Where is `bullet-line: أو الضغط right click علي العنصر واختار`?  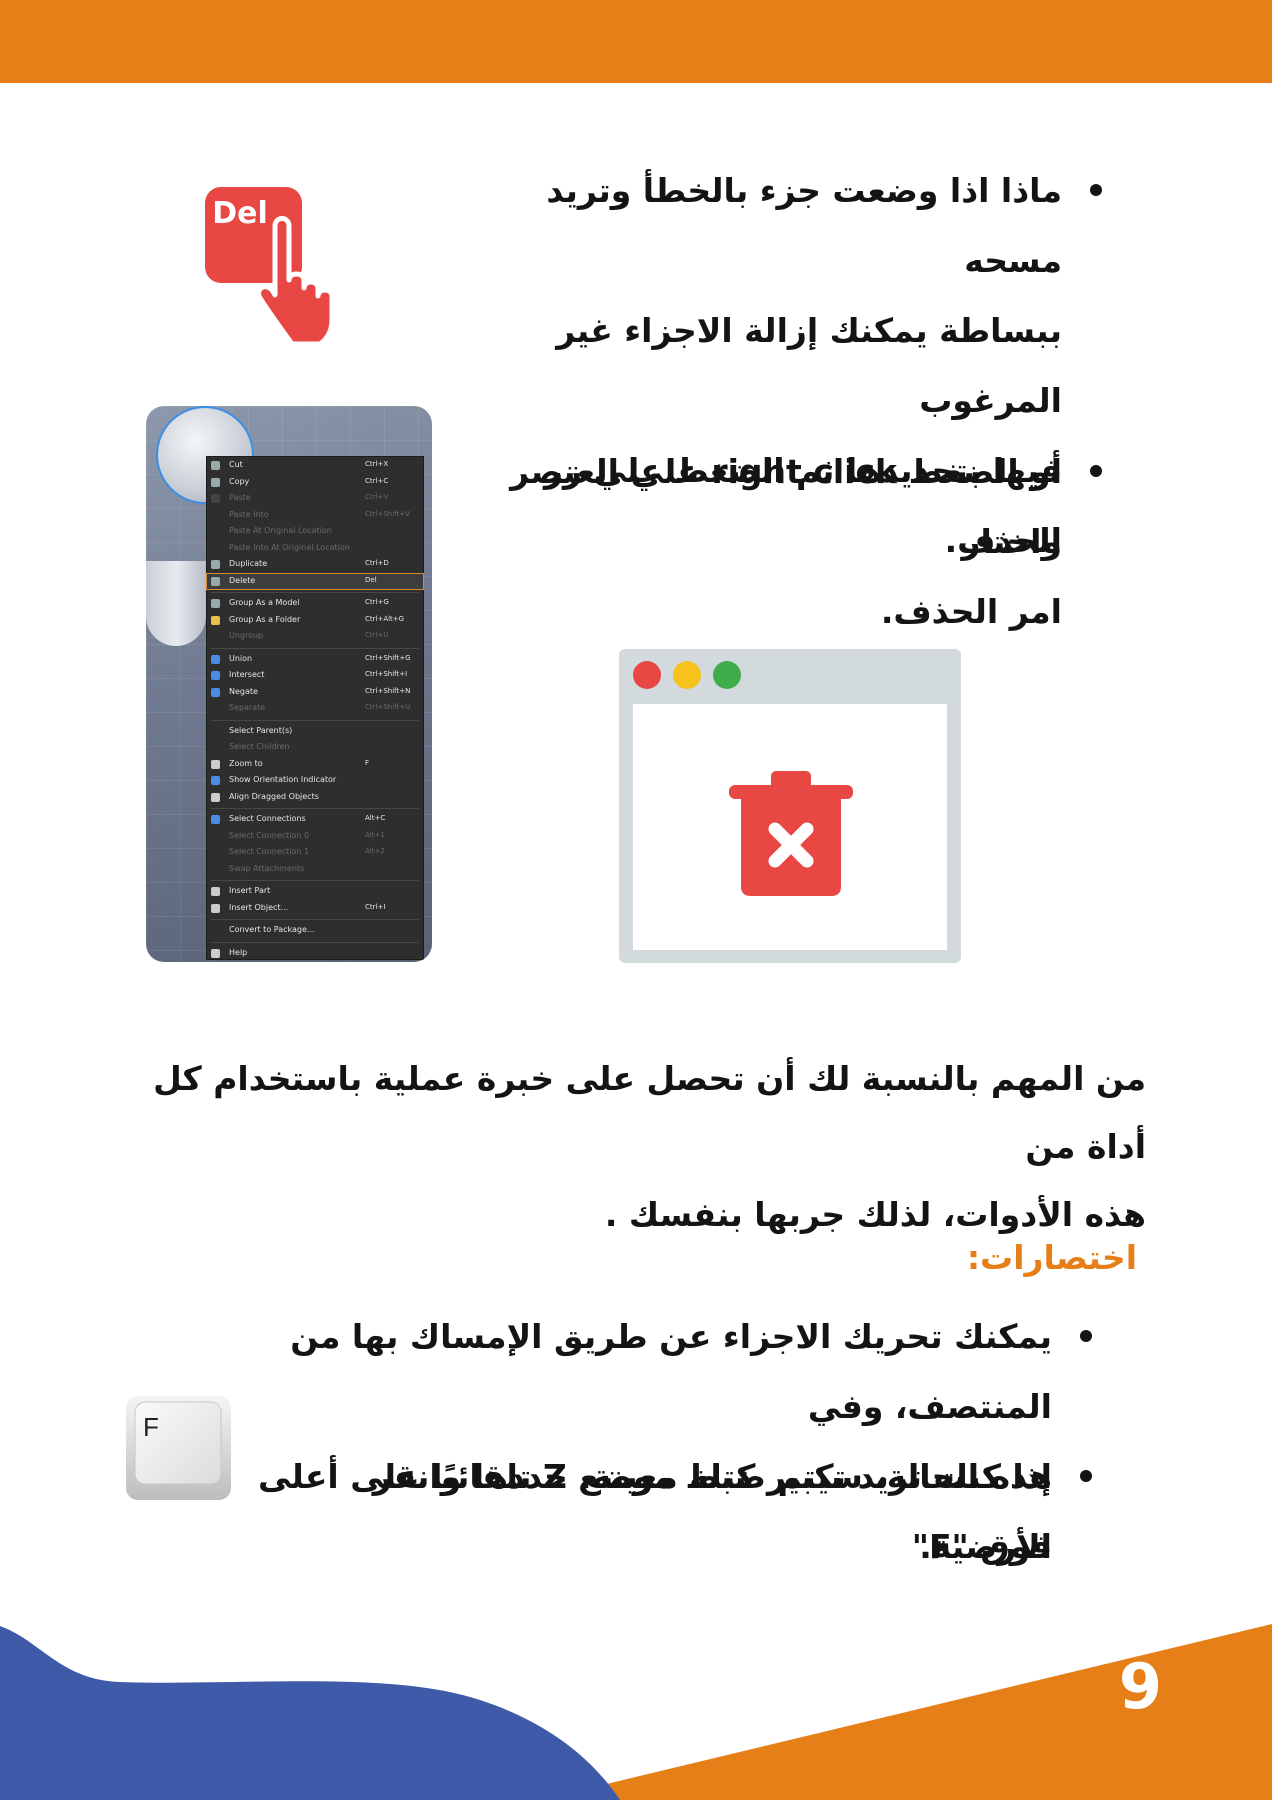 bullet-line: أو الضغط right click علي العنصر واختار is located at coordinates (786, 506).